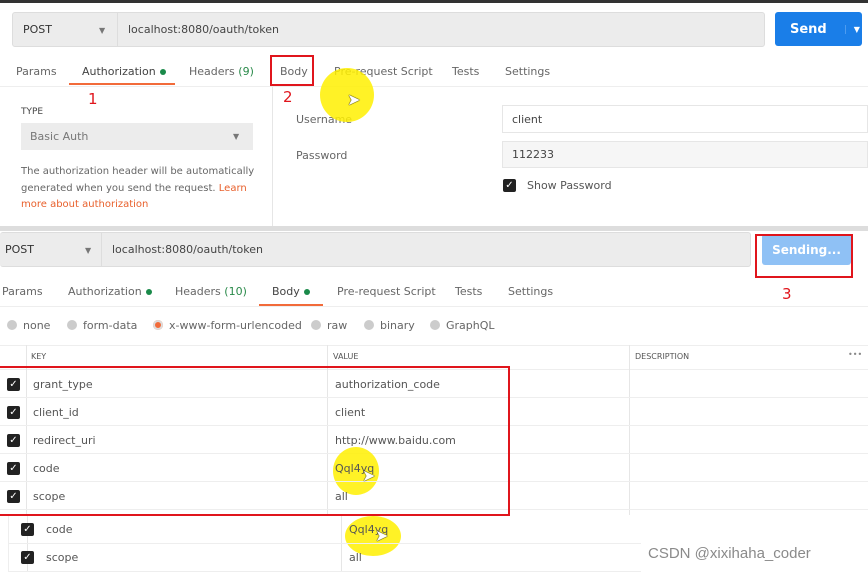 The height and width of the screenshot is (572, 868). I want to click on radio-label: raw, so click(337, 325).